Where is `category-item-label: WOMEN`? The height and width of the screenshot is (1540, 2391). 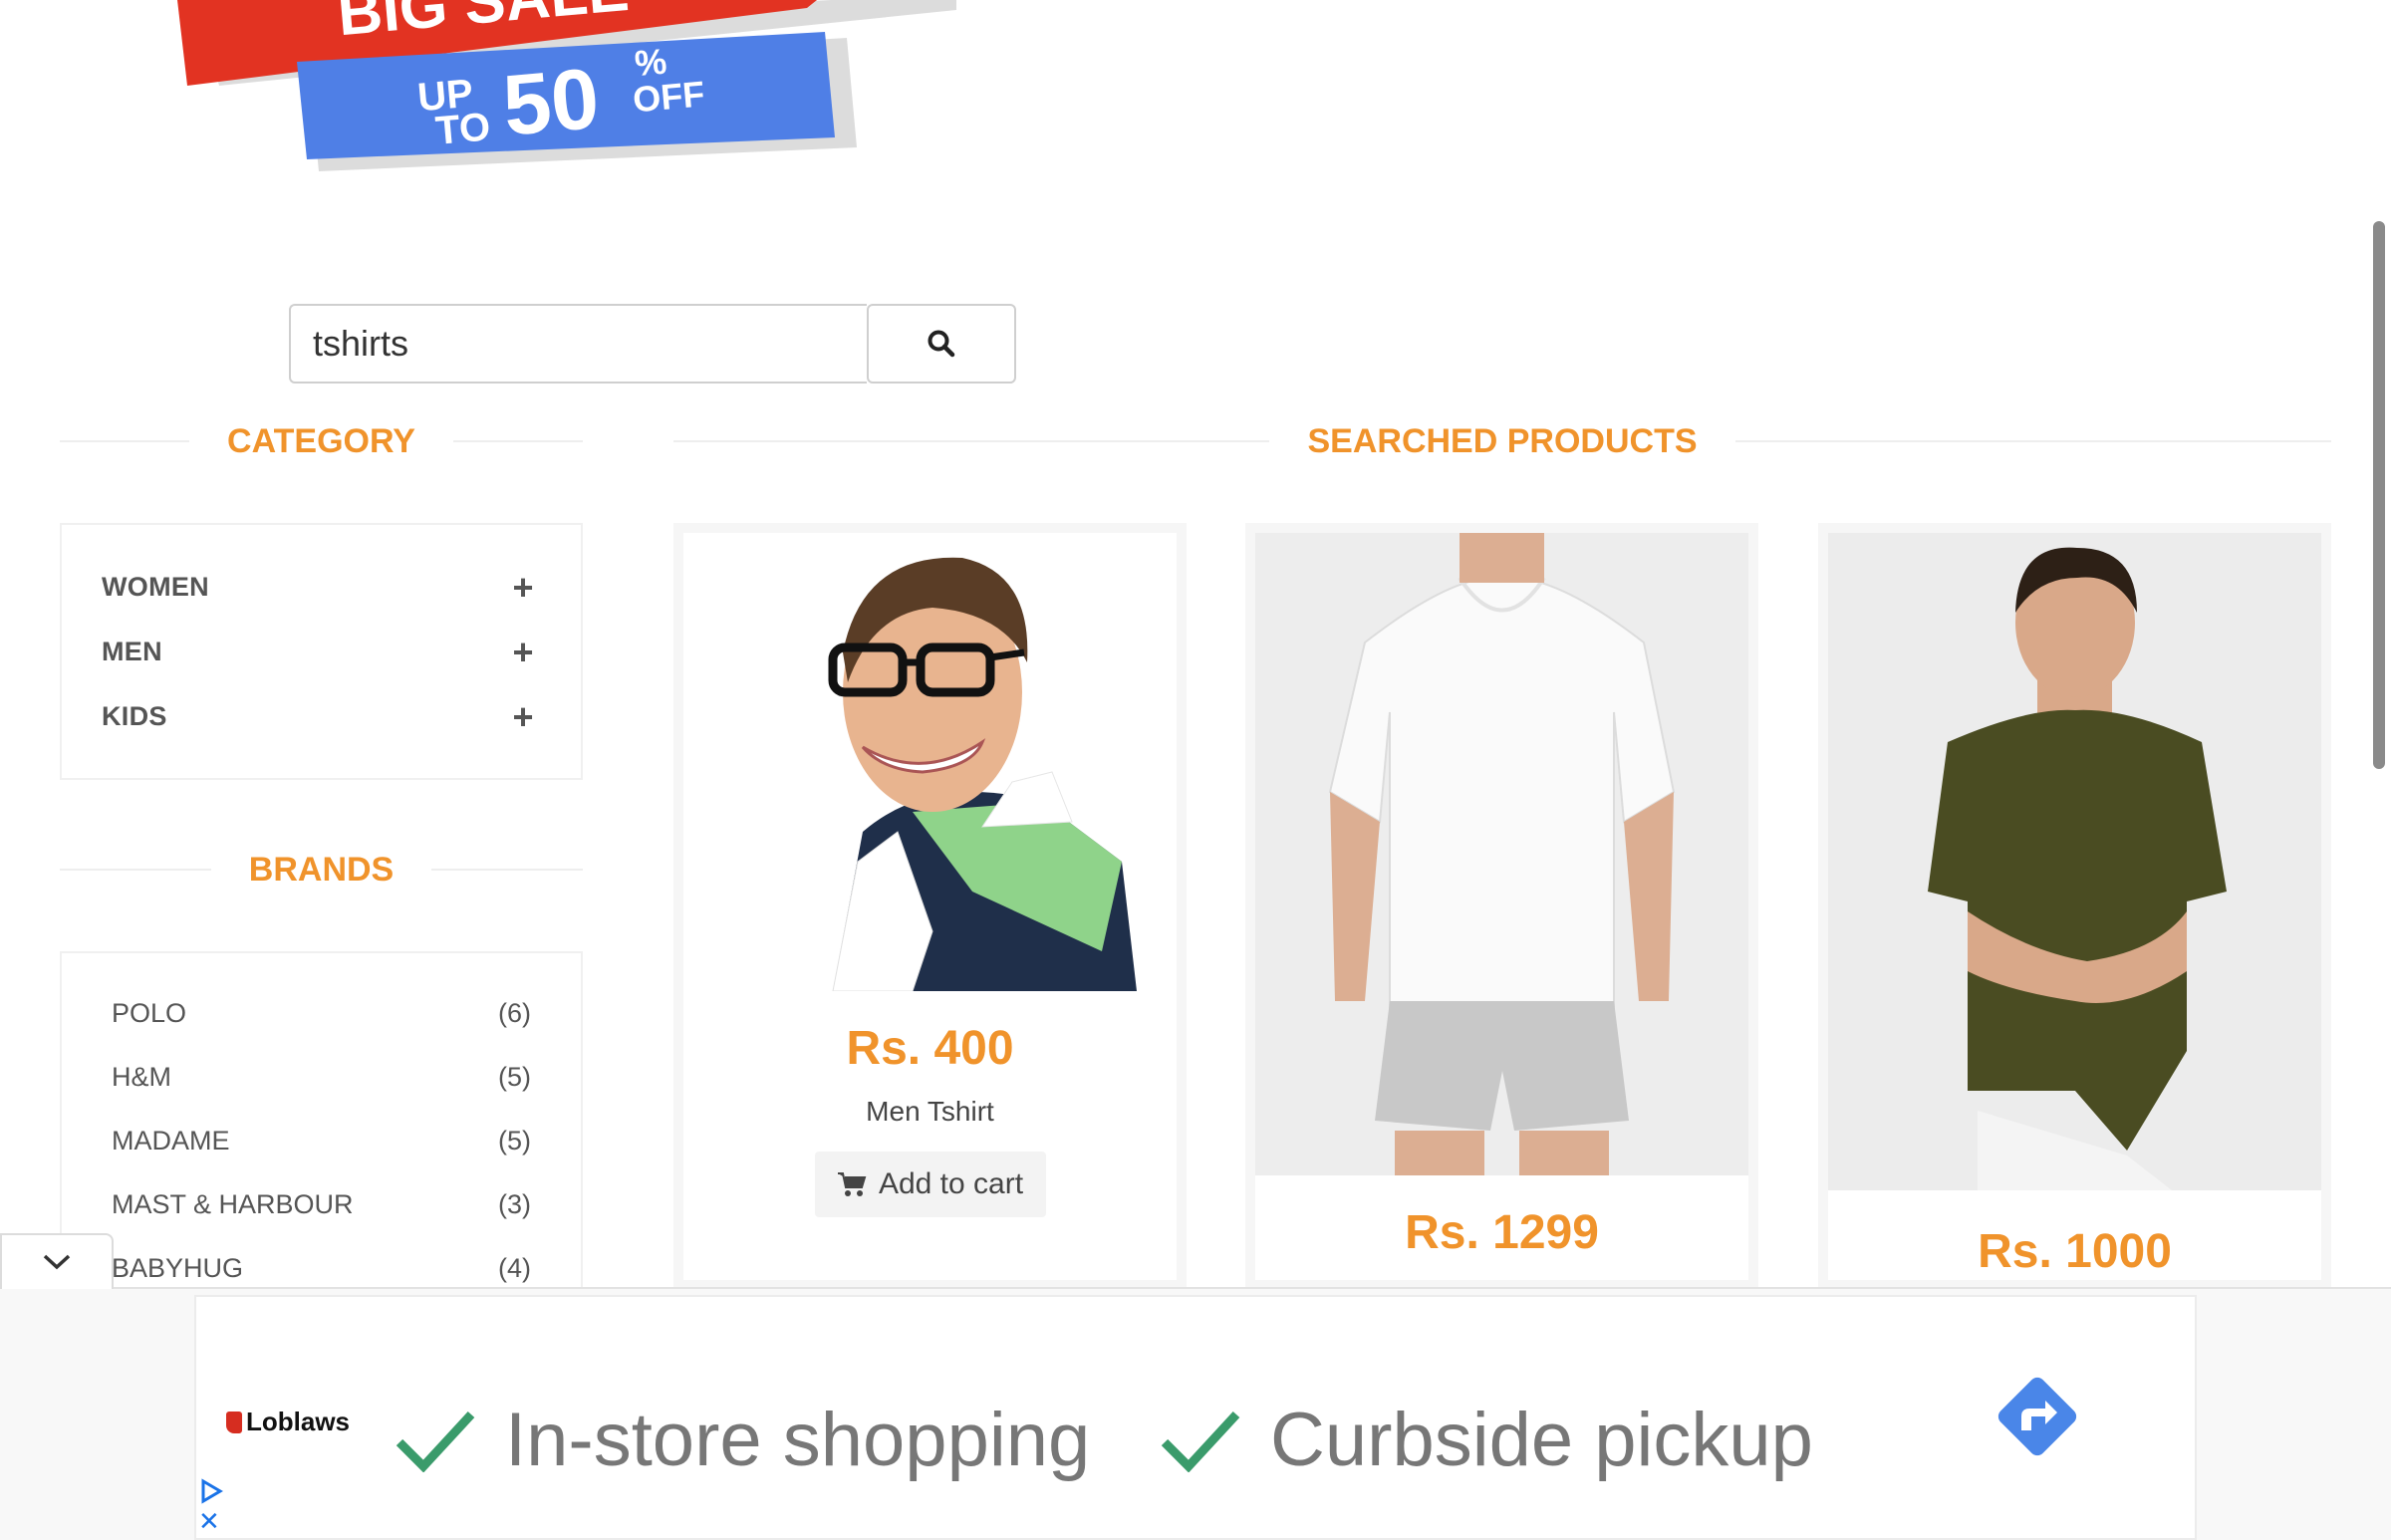 category-item-label: WOMEN is located at coordinates (155, 587).